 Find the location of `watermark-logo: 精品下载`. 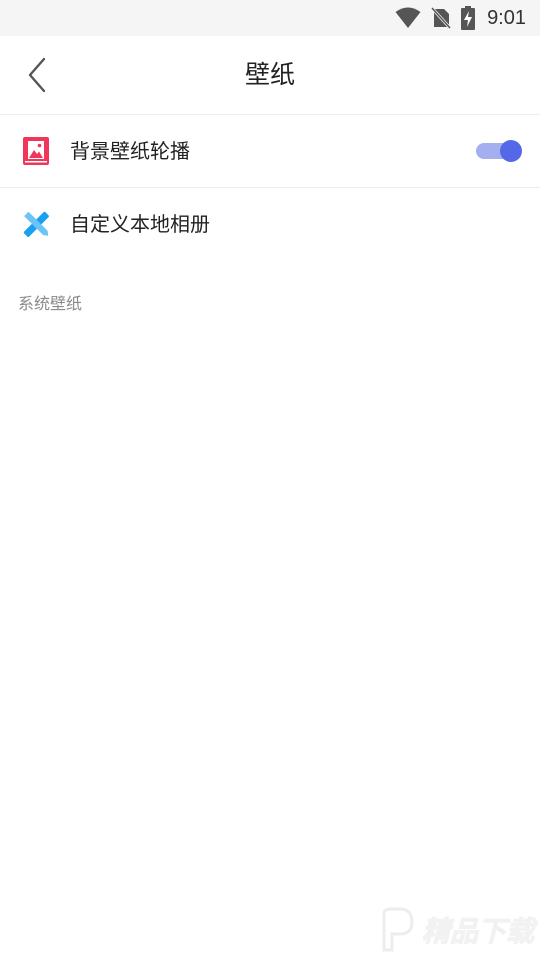

watermark-logo: 精品下载 is located at coordinates (454, 930).